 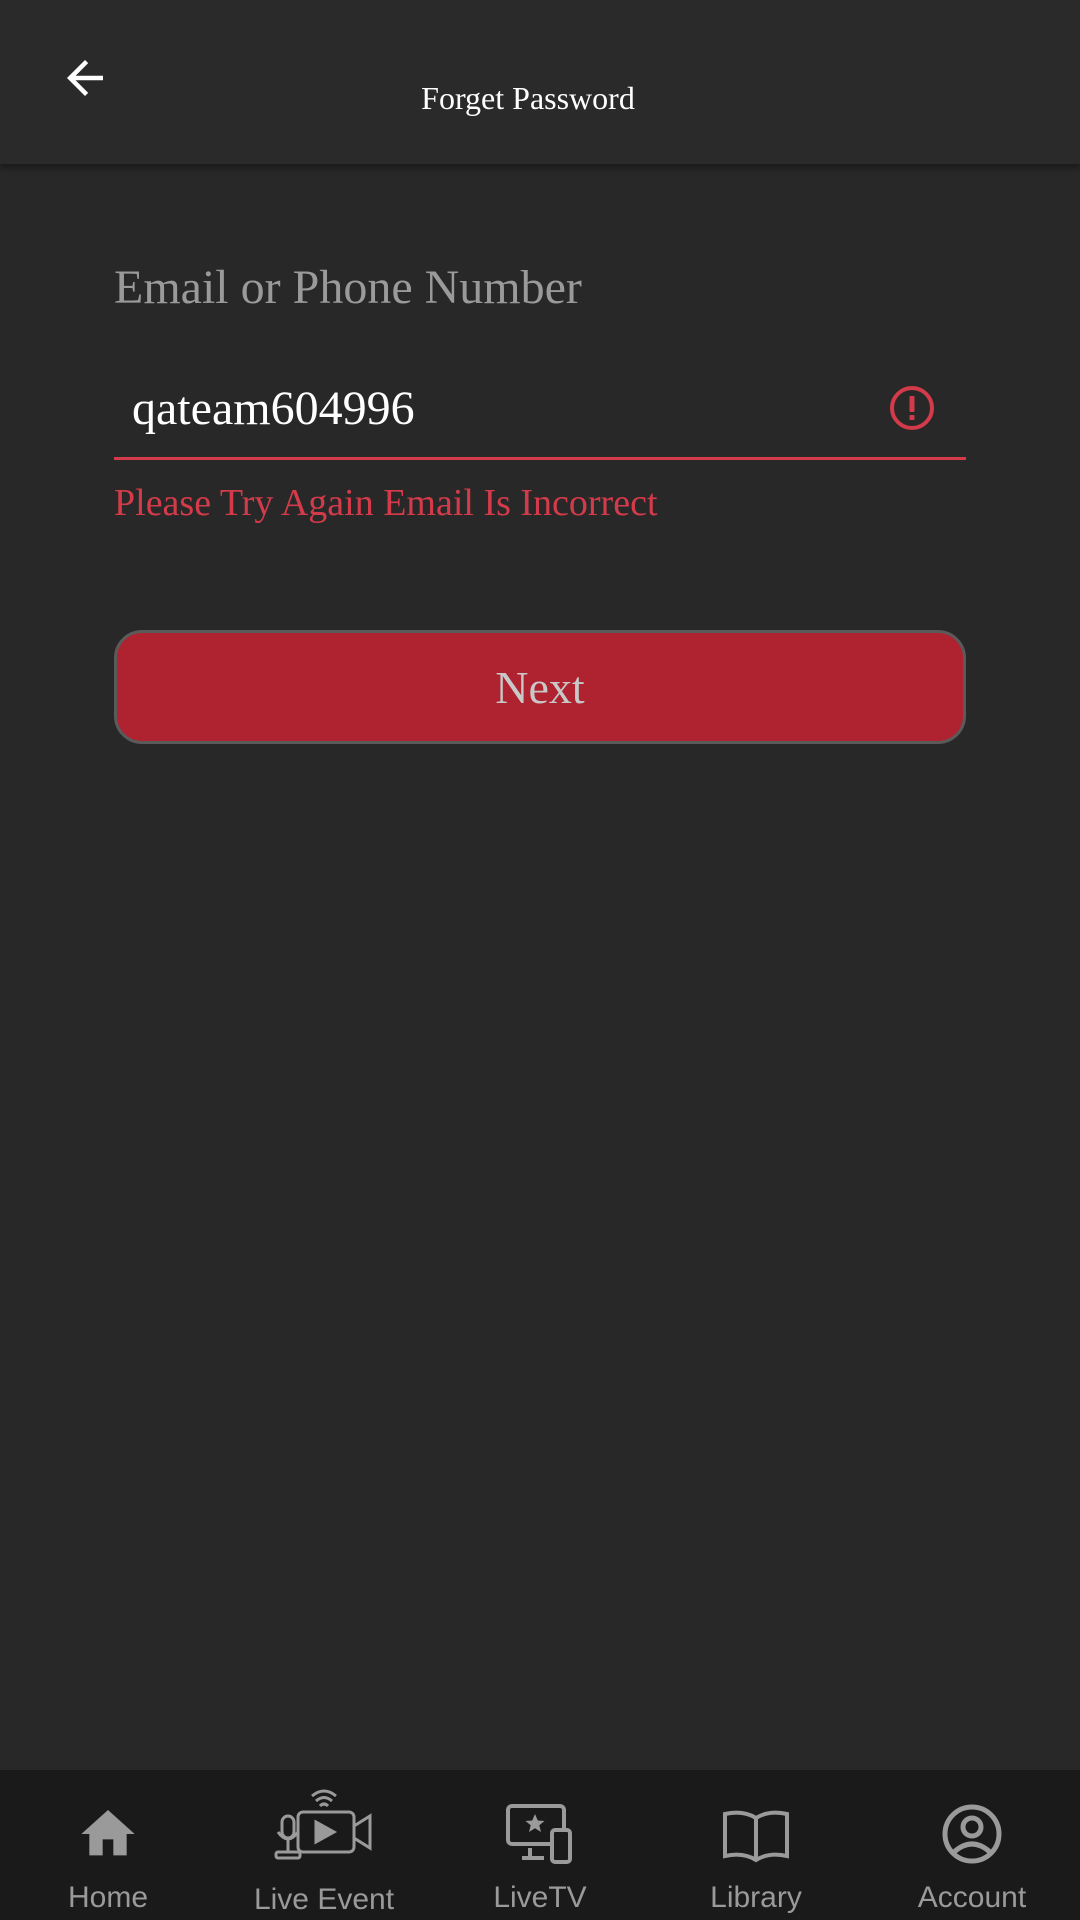 I want to click on email-phone-label: Email or Phone Number, so click(x=348, y=287).